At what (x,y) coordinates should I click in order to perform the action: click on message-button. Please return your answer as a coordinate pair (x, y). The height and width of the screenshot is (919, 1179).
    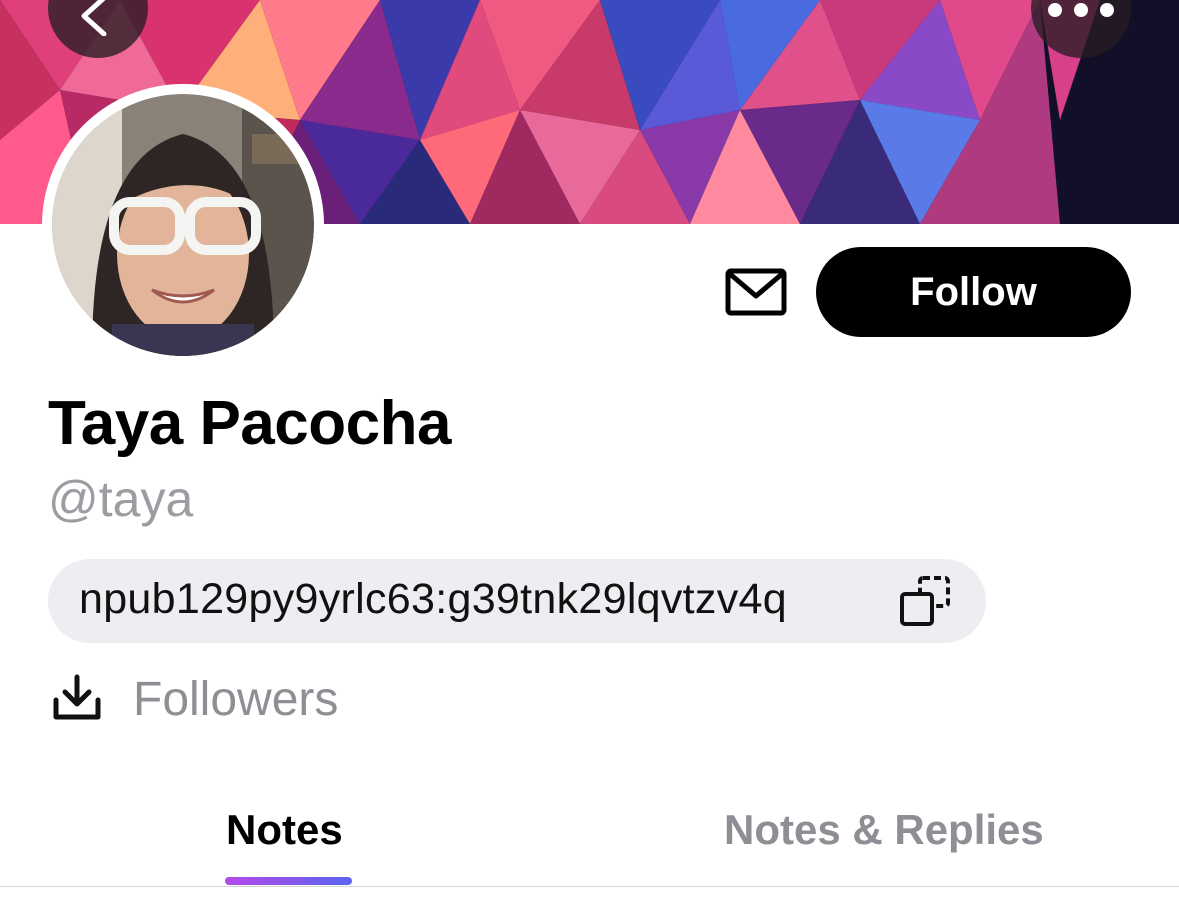
    Looking at the image, I should click on (756, 292).